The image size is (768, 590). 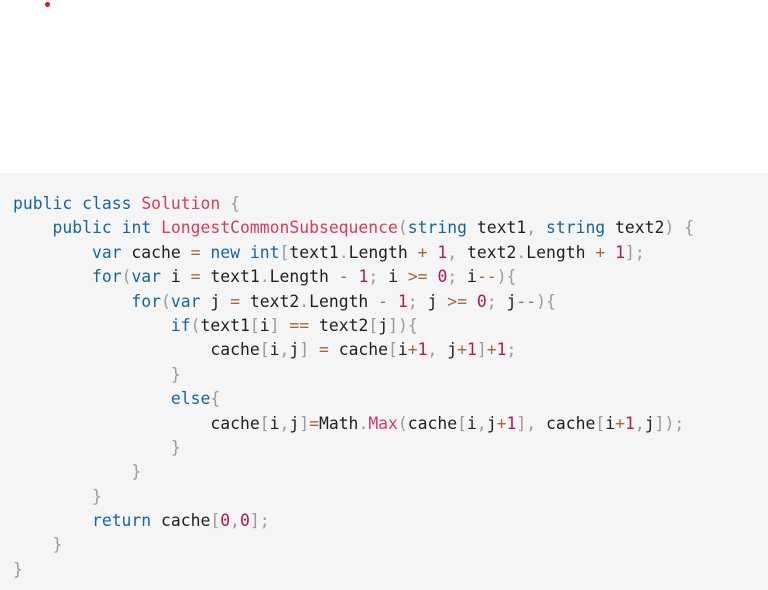 What do you see at coordinates (575, 228) in the screenshot?
I see `code-token: string` at bounding box center [575, 228].